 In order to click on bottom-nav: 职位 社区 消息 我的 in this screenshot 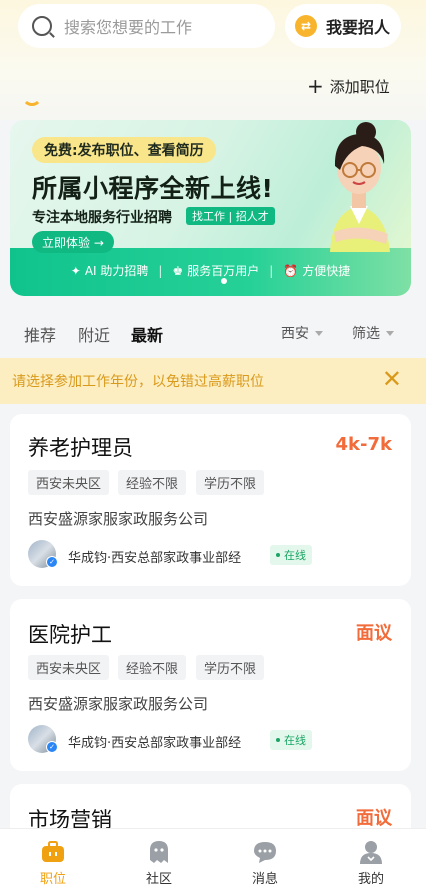, I will do `click(213, 858)`.